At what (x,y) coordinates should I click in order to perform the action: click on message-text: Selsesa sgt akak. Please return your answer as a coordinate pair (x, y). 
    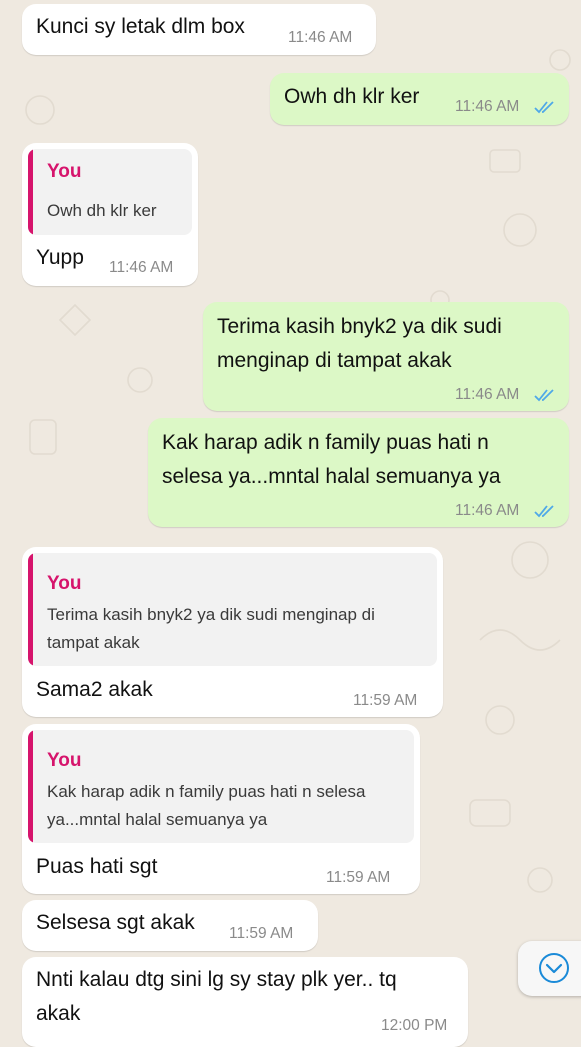
    Looking at the image, I should click on (115, 922).